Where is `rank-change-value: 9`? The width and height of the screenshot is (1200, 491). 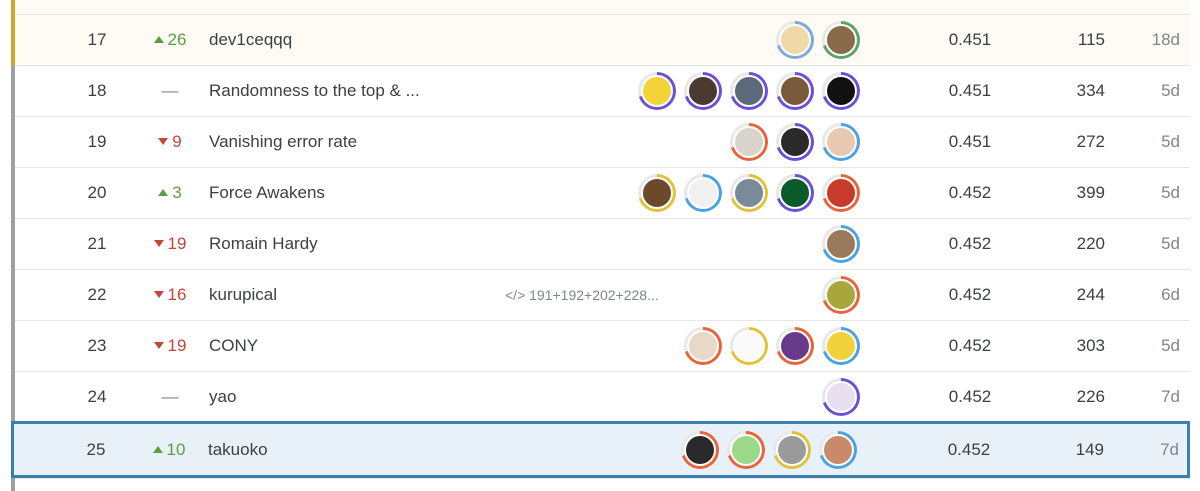
rank-change-value: 9 is located at coordinates (177, 141).